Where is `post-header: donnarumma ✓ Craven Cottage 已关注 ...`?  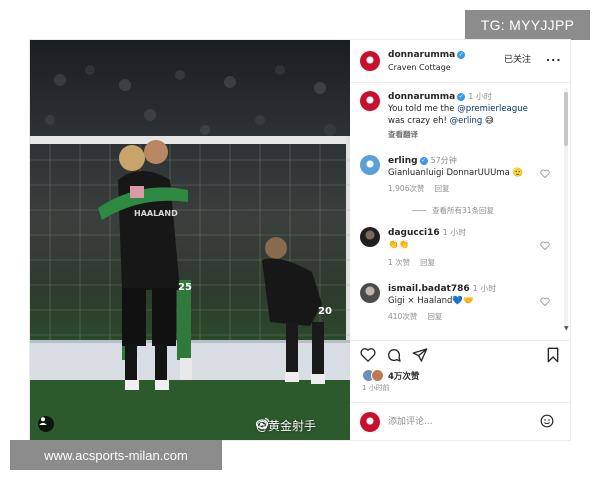 post-header: donnarumma ✓ Craven Cottage 已关注 ... is located at coordinates (460, 61).